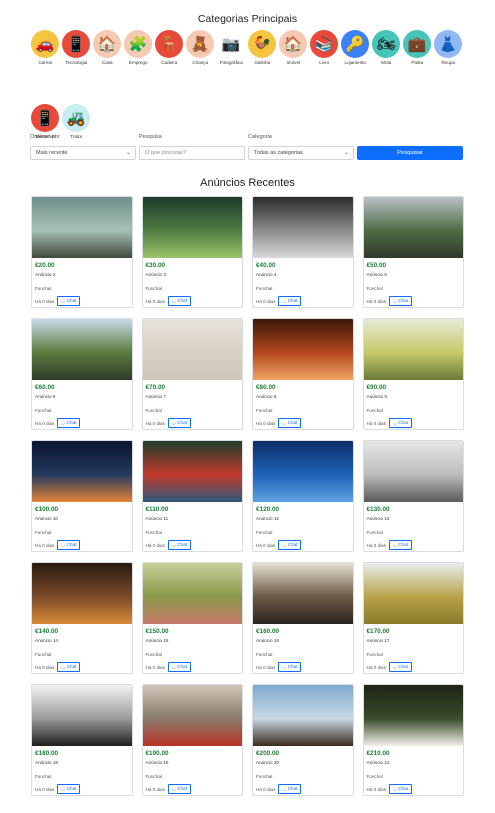  Describe the element at coordinates (448, 53) in the screenshot. I see `category-item: 👗 Roupa` at that location.